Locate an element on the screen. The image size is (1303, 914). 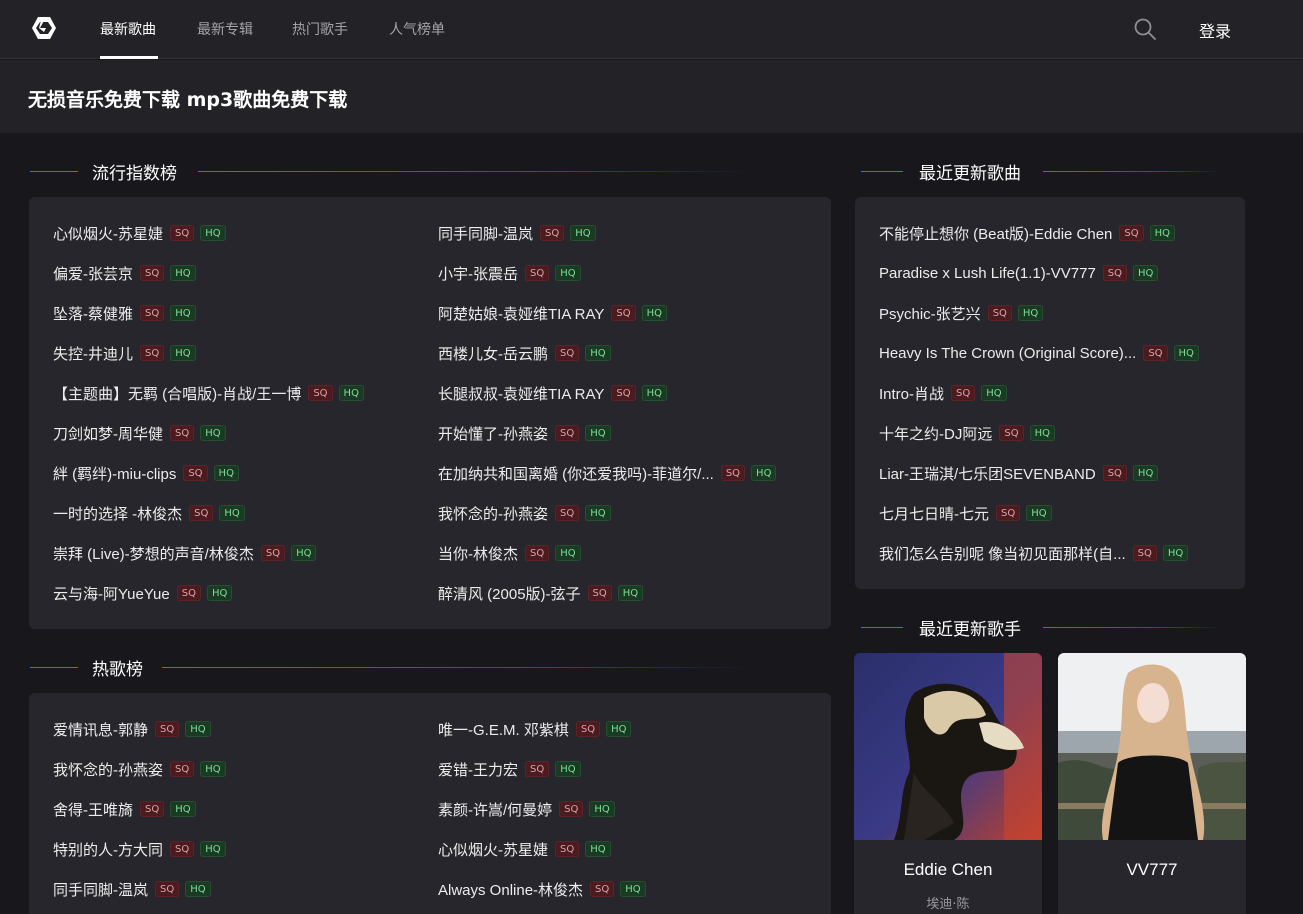
song-row: 崇拜 (Live)-梦想的声音/林俊杰 SQ HQ is located at coordinates (185, 553).